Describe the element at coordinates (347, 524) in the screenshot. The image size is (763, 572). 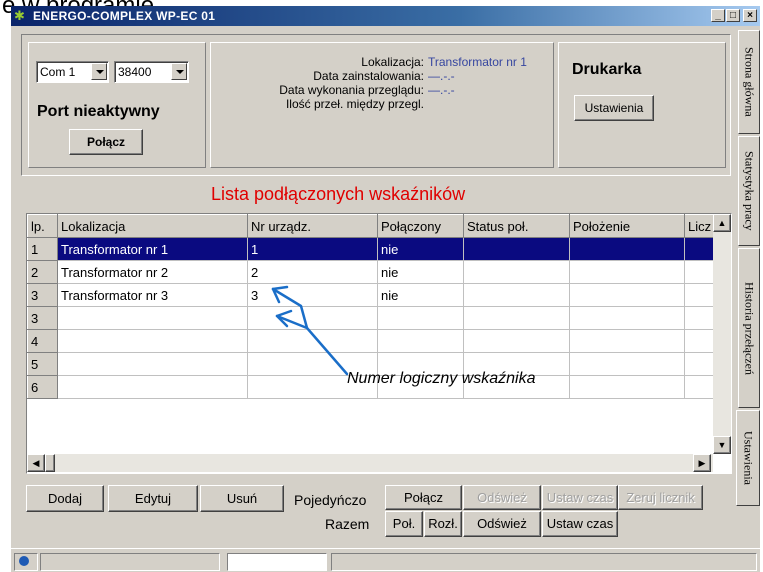
I see `all-label: Razem` at that location.